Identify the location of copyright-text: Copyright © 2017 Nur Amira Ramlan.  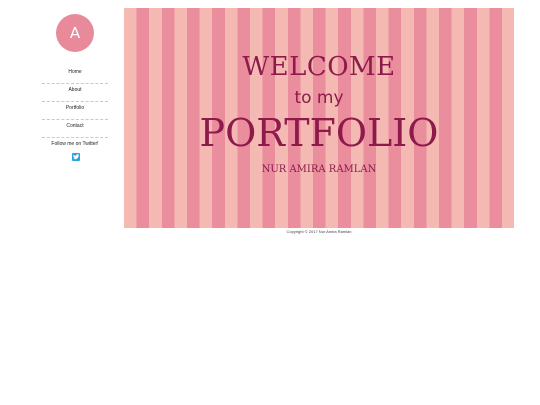
(319, 231).